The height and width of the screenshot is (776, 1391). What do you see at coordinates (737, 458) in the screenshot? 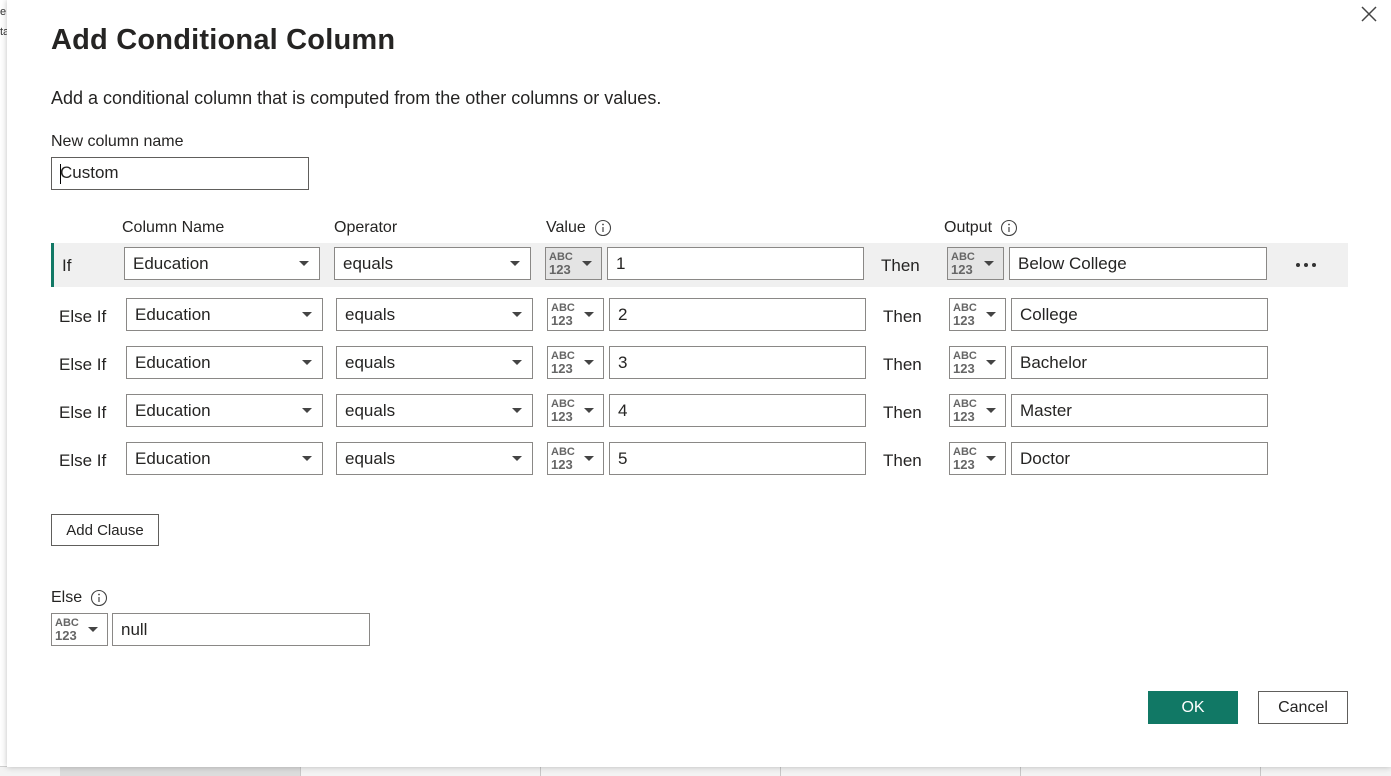
I see `value-input: 5` at bounding box center [737, 458].